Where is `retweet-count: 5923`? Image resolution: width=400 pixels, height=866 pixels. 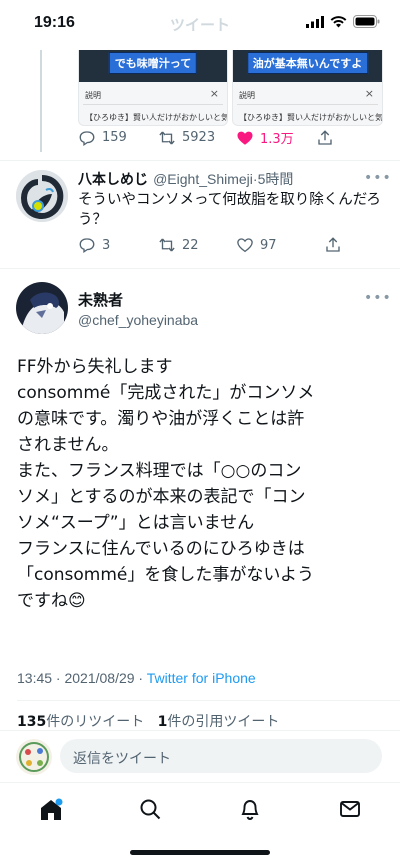 retweet-count: 5923 is located at coordinates (199, 137).